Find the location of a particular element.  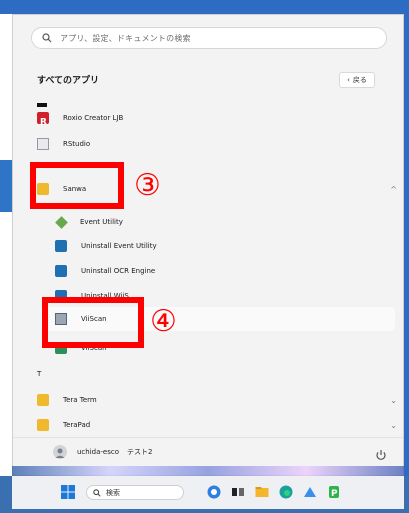

app-icon: P is located at coordinates (334, 492).